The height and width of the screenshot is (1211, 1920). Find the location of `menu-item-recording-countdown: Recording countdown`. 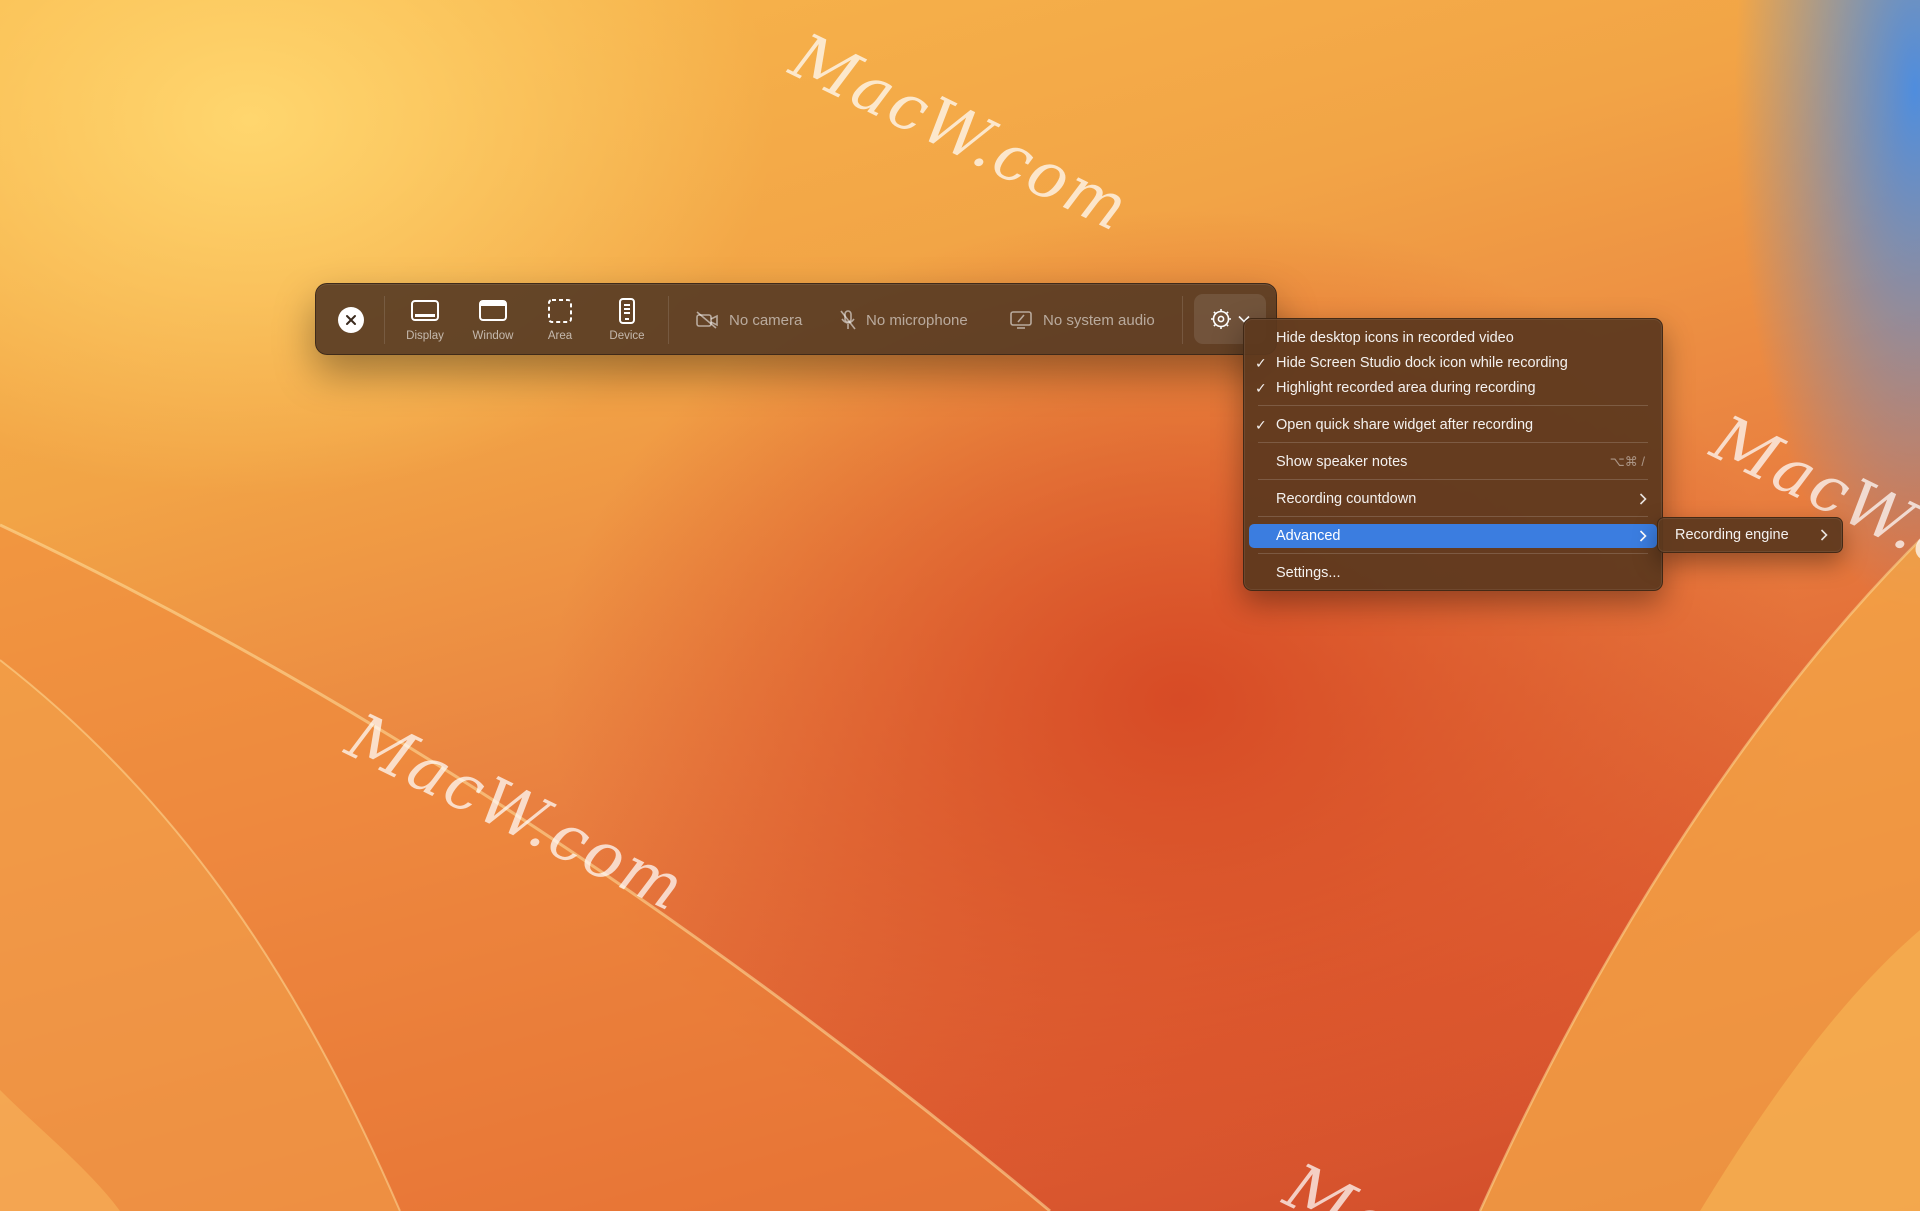

menu-item-recording-countdown: Recording countdown is located at coordinates (1453, 499).